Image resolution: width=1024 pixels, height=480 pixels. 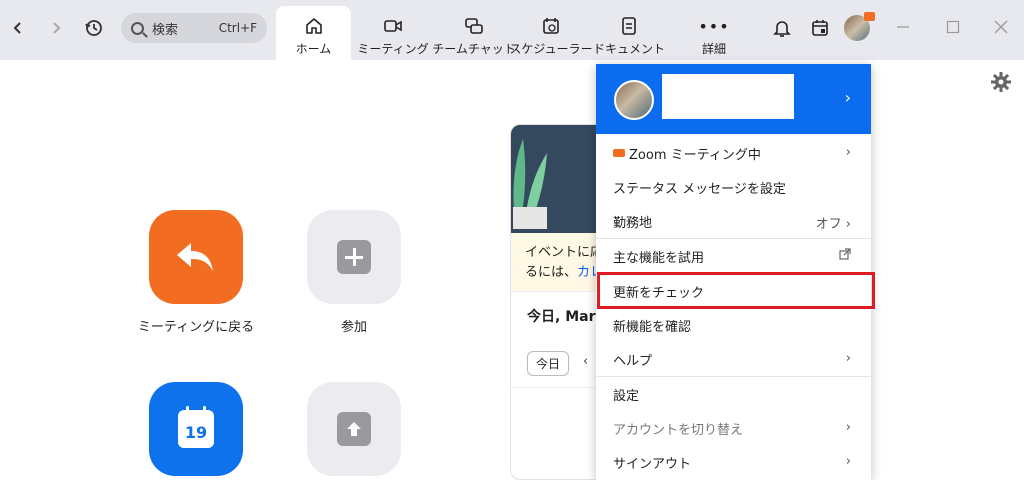 What do you see at coordinates (633, 361) in the screenshot?
I see `menu-item-label: ヘルプ` at bounding box center [633, 361].